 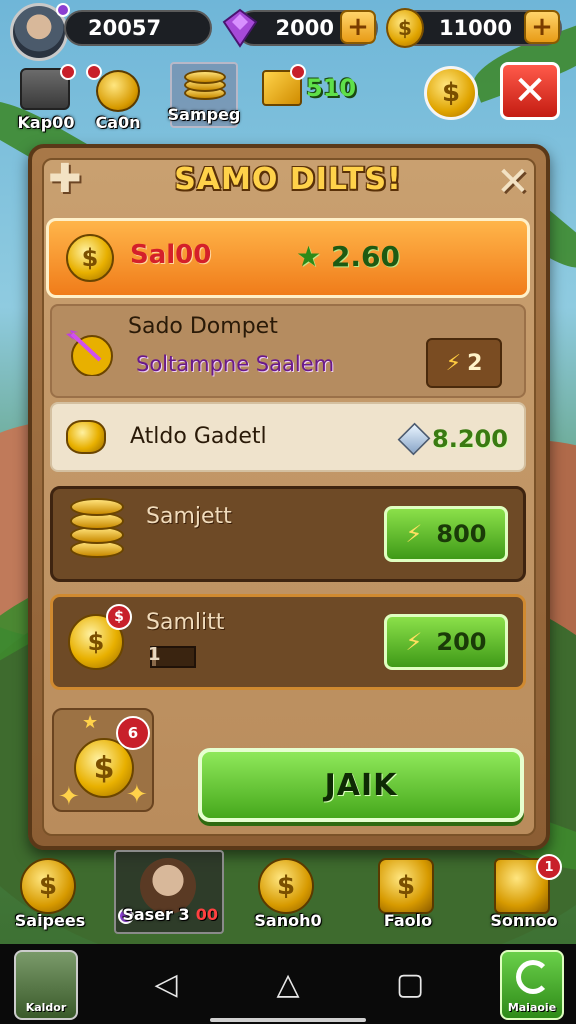 What do you see at coordinates (288, 1020) in the screenshot?
I see `gesture-indicator` at bounding box center [288, 1020].